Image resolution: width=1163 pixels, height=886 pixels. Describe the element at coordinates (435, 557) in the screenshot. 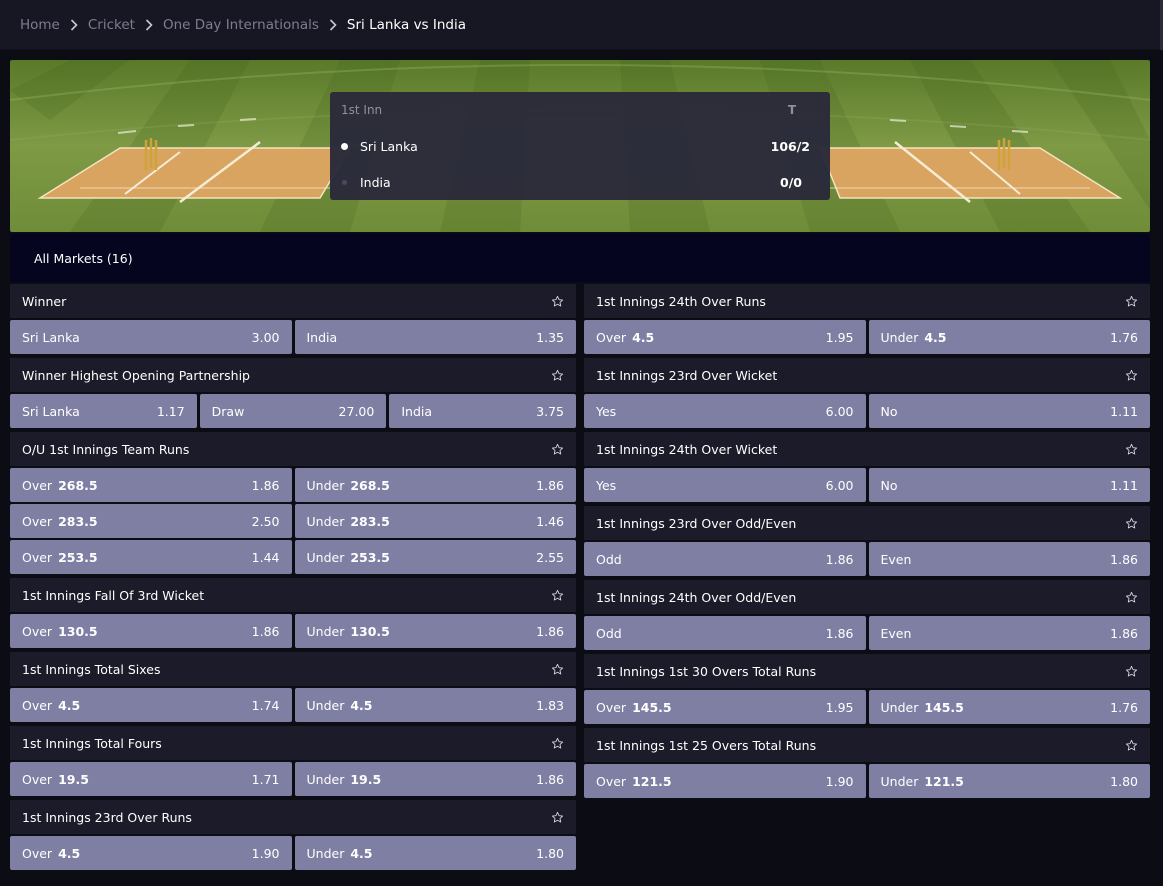

I see `odds-button: Under 253.5 2.55` at that location.